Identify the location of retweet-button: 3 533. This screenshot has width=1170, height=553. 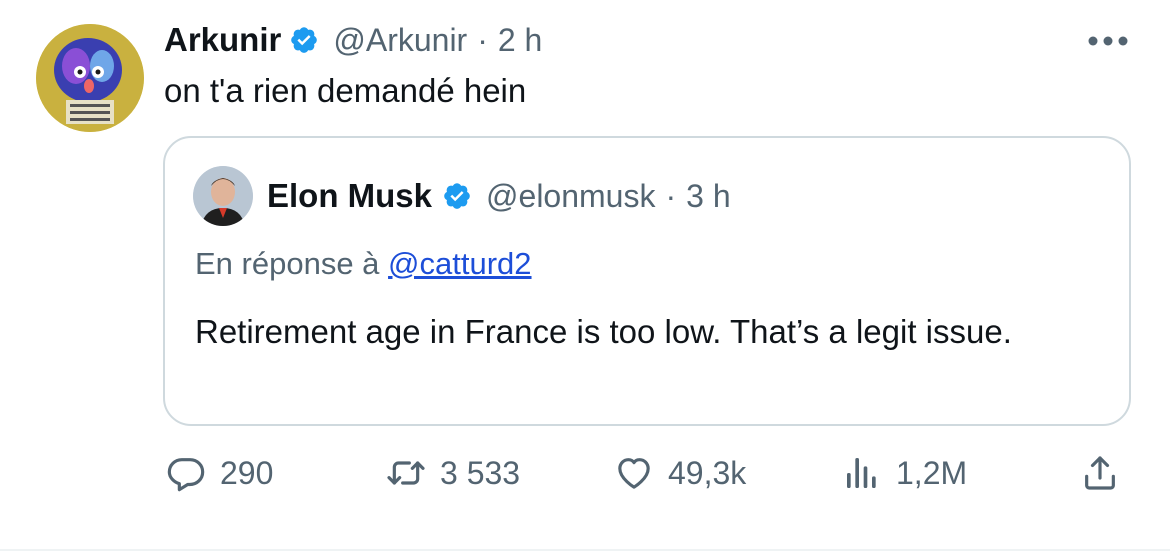
(453, 473).